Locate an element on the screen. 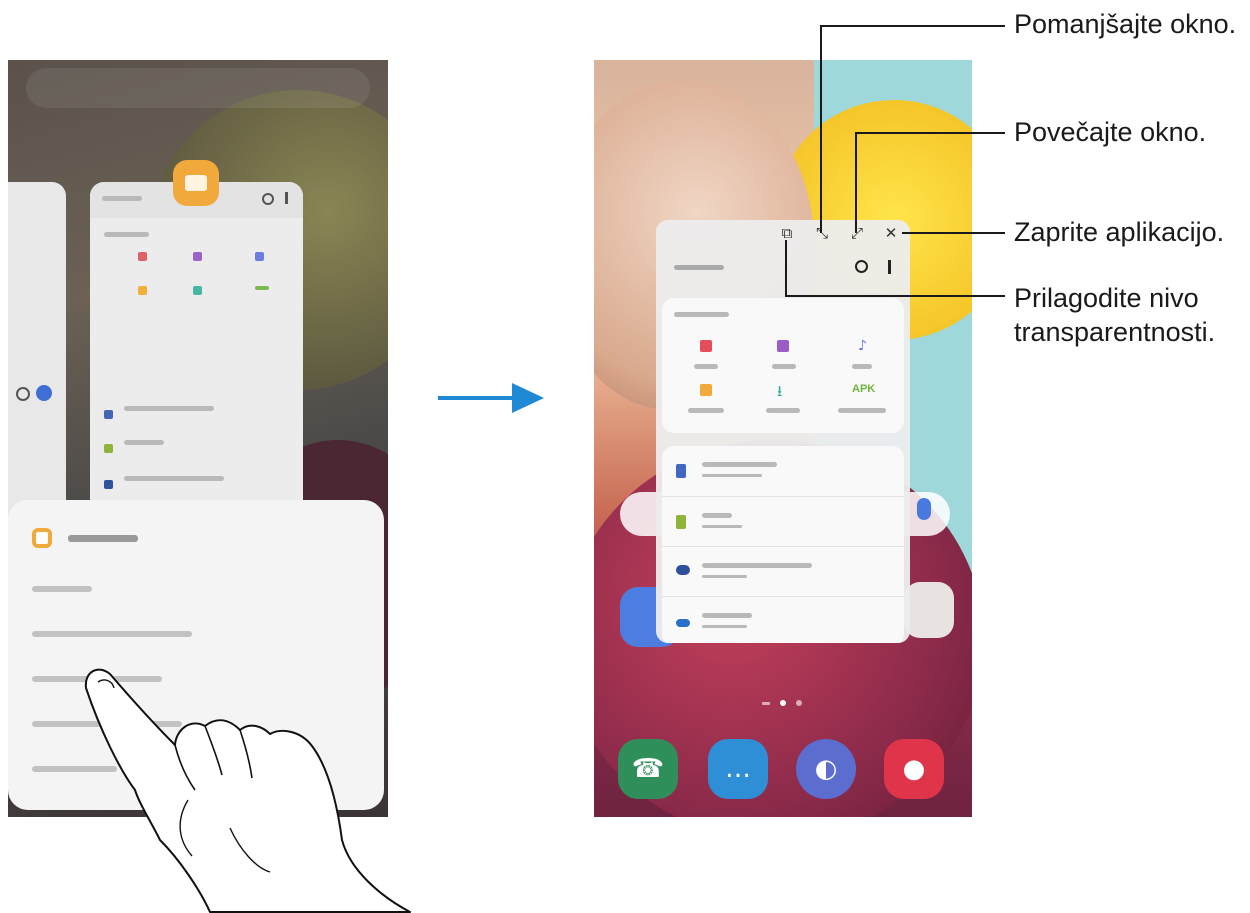  callout-maximize: Povečajte okno. is located at coordinates (1110, 132).